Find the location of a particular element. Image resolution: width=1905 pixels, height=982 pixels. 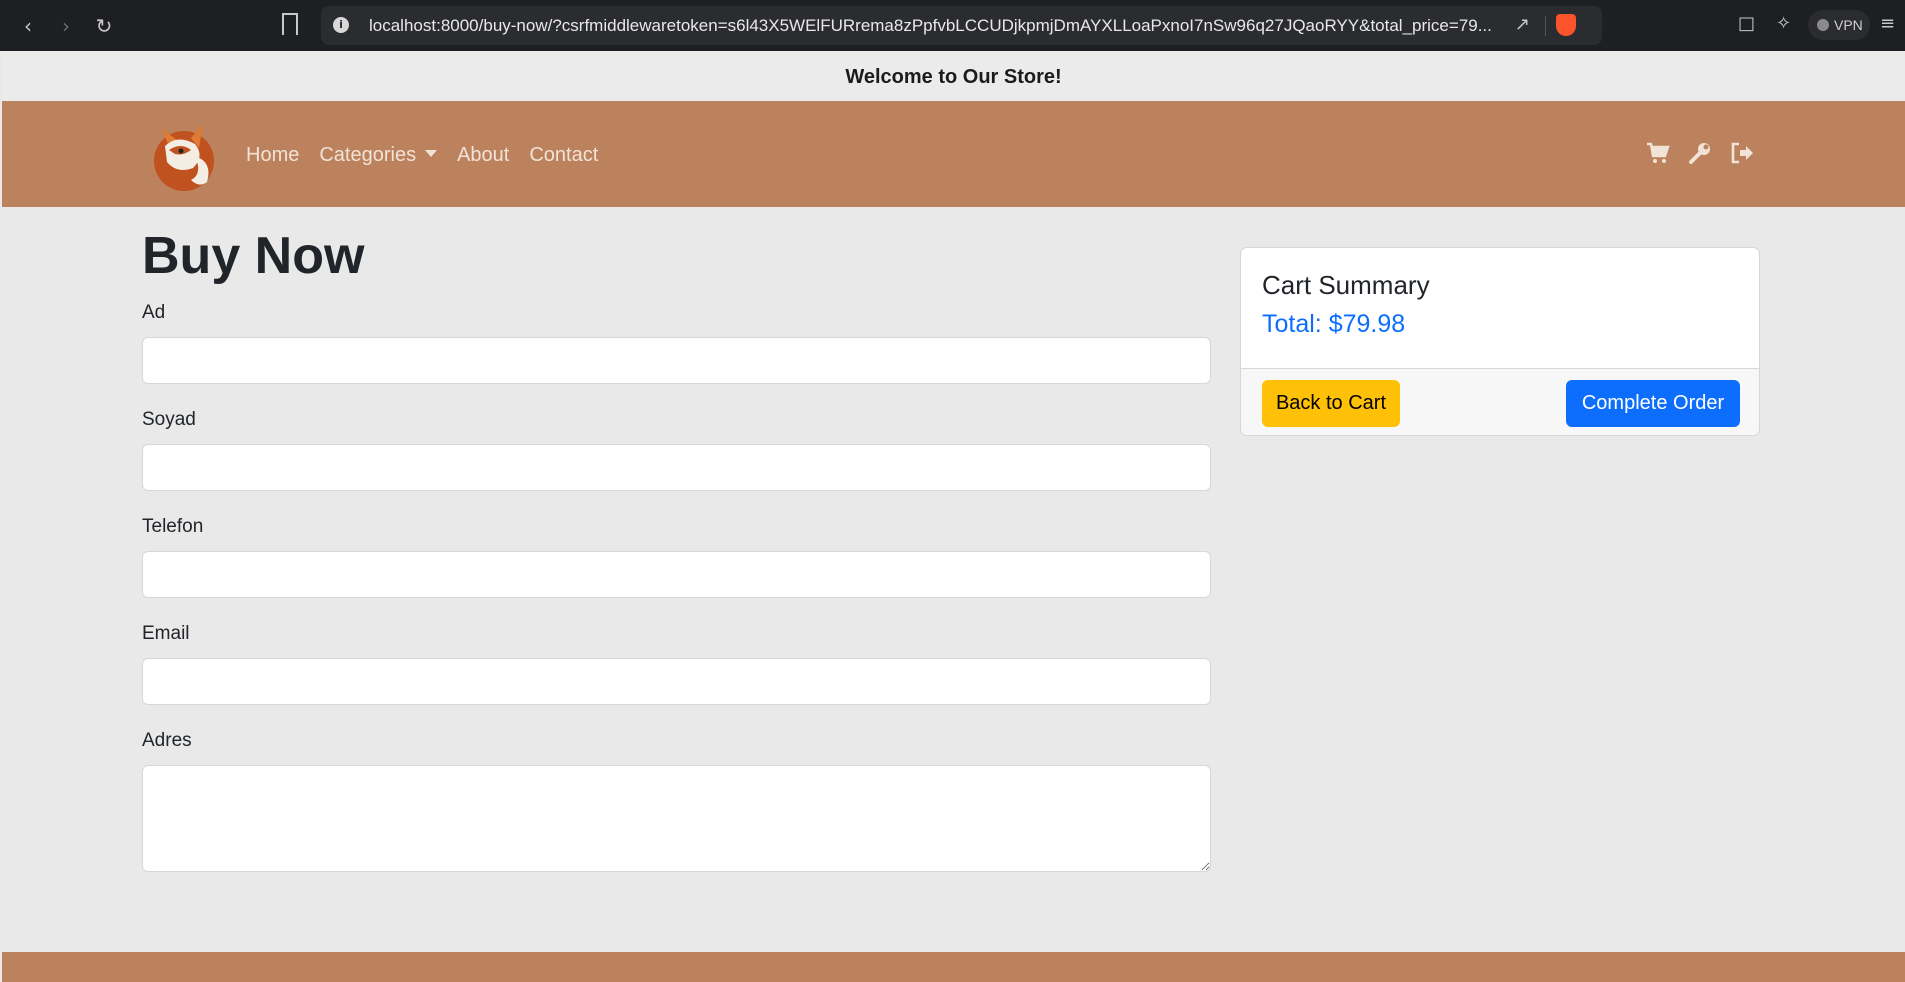

sidebar-icon: □ is located at coordinates (1746, 23).